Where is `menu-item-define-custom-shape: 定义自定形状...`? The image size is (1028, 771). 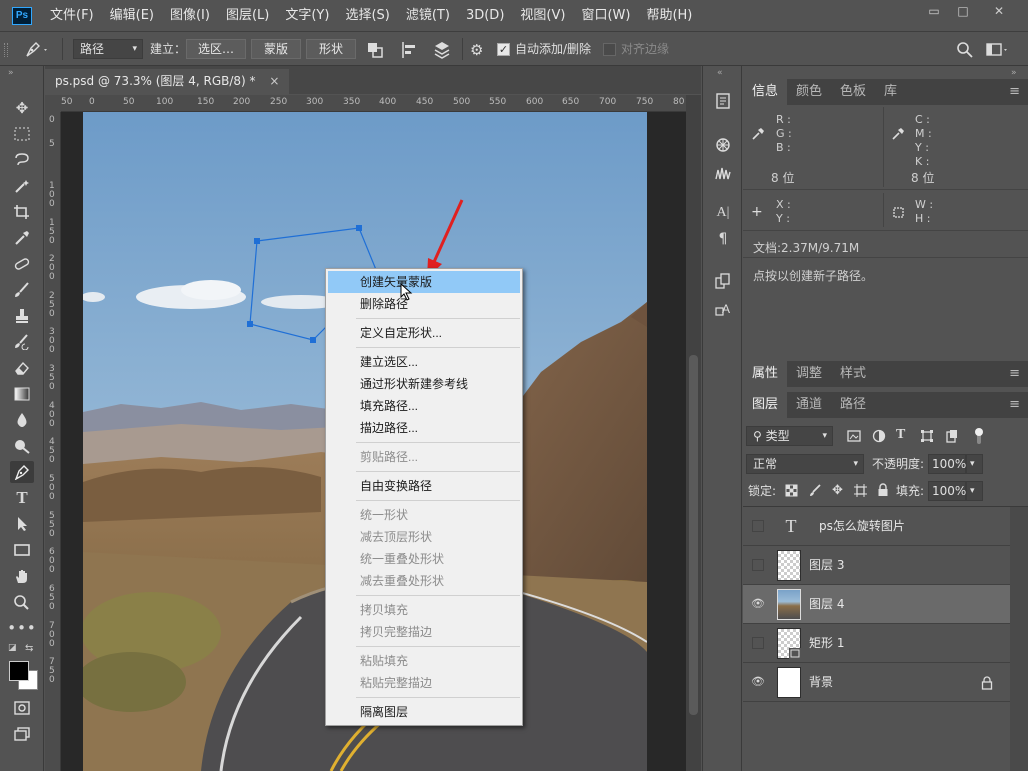
menu-item-define-custom-shape: 定义自定形状... is located at coordinates (424, 333).